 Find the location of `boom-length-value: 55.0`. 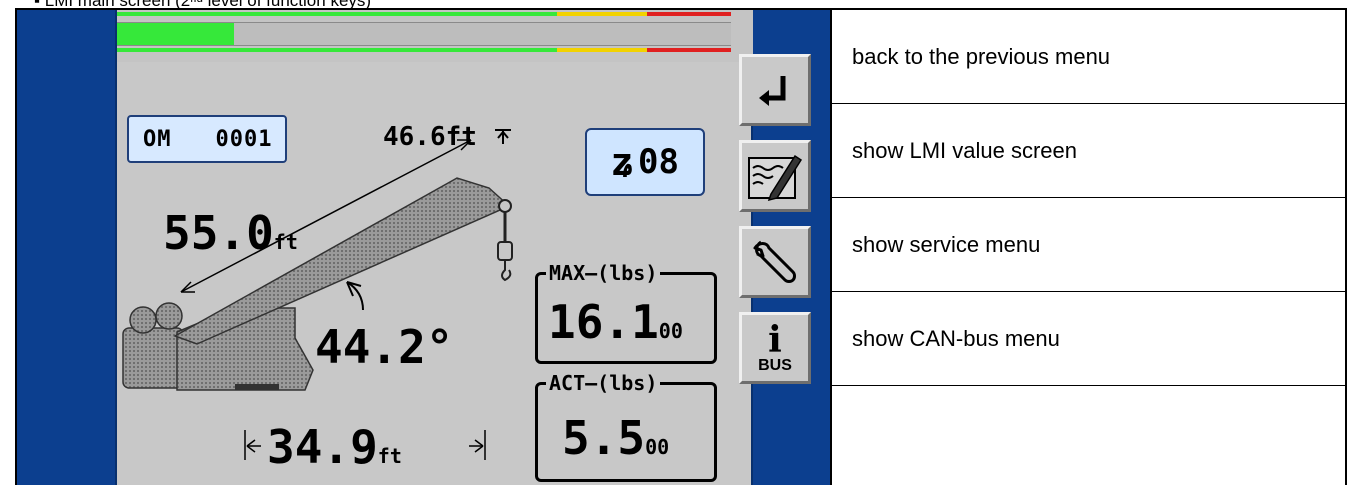

boom-length-value: 55.0 is located at coordinates (218, 233).